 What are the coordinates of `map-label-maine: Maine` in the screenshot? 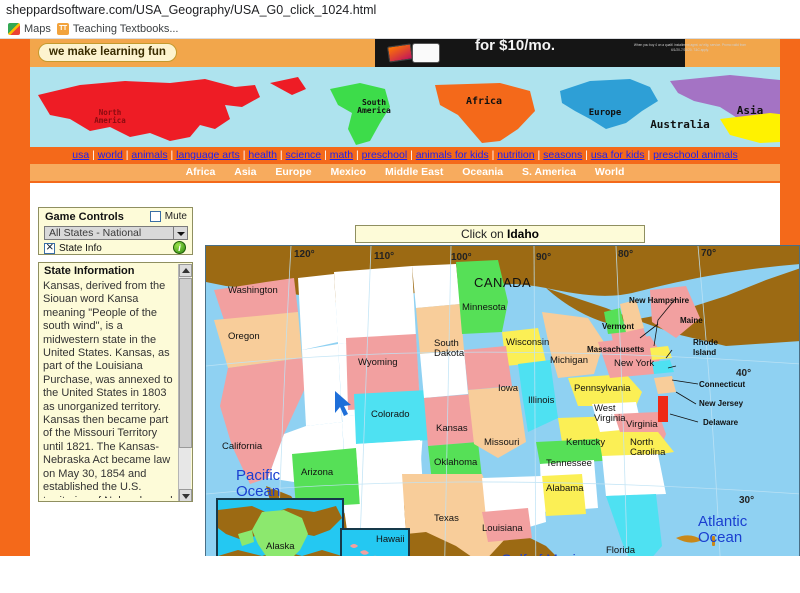 It's located at (691, 321).